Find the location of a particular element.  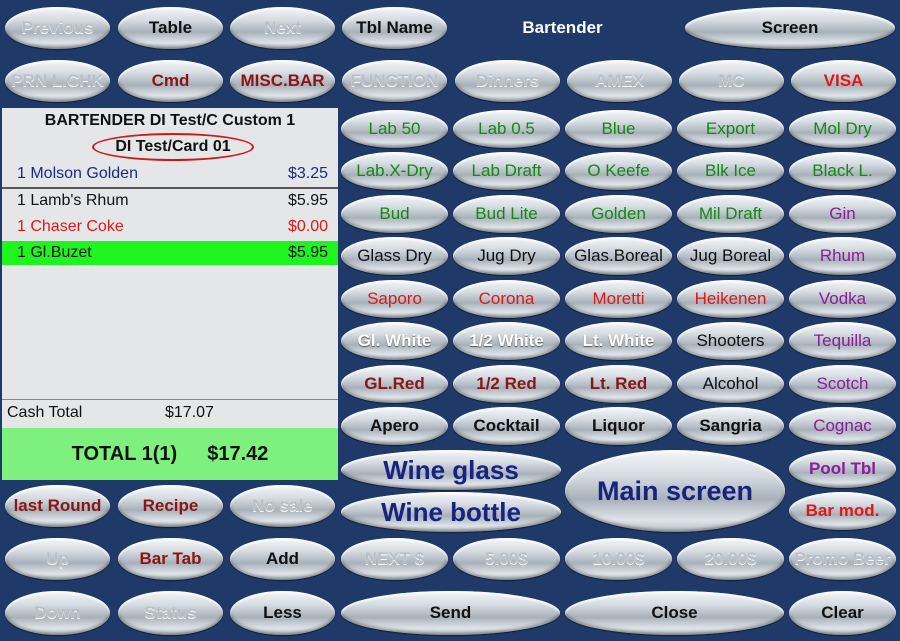

item-button: Mol Dry is located at coordinates (842, 129).